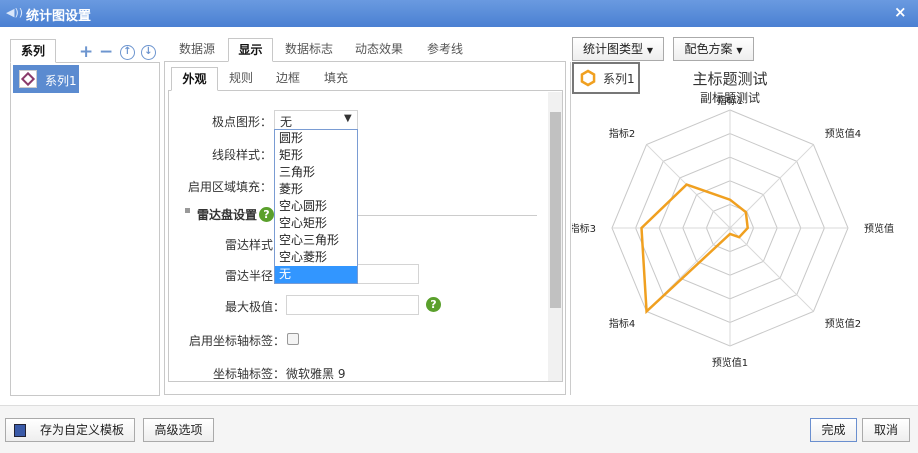  I want to click on marker-dropdown-list: 圆形 矩形 三角形 菱形 空心圆形 空心矩形 空心三角形 空心菱形无, so click(316, 206).